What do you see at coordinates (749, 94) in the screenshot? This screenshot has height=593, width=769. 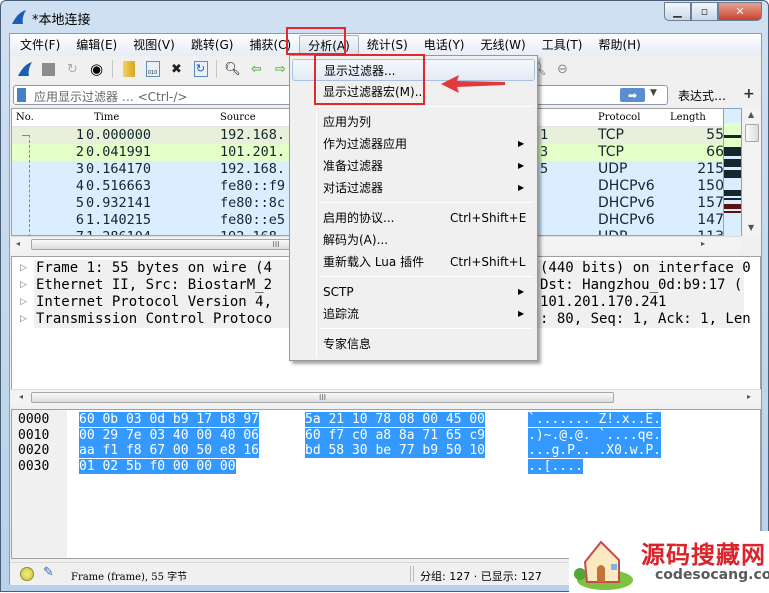 I see `add-filter-button: +` at bounding box center [749, 94].